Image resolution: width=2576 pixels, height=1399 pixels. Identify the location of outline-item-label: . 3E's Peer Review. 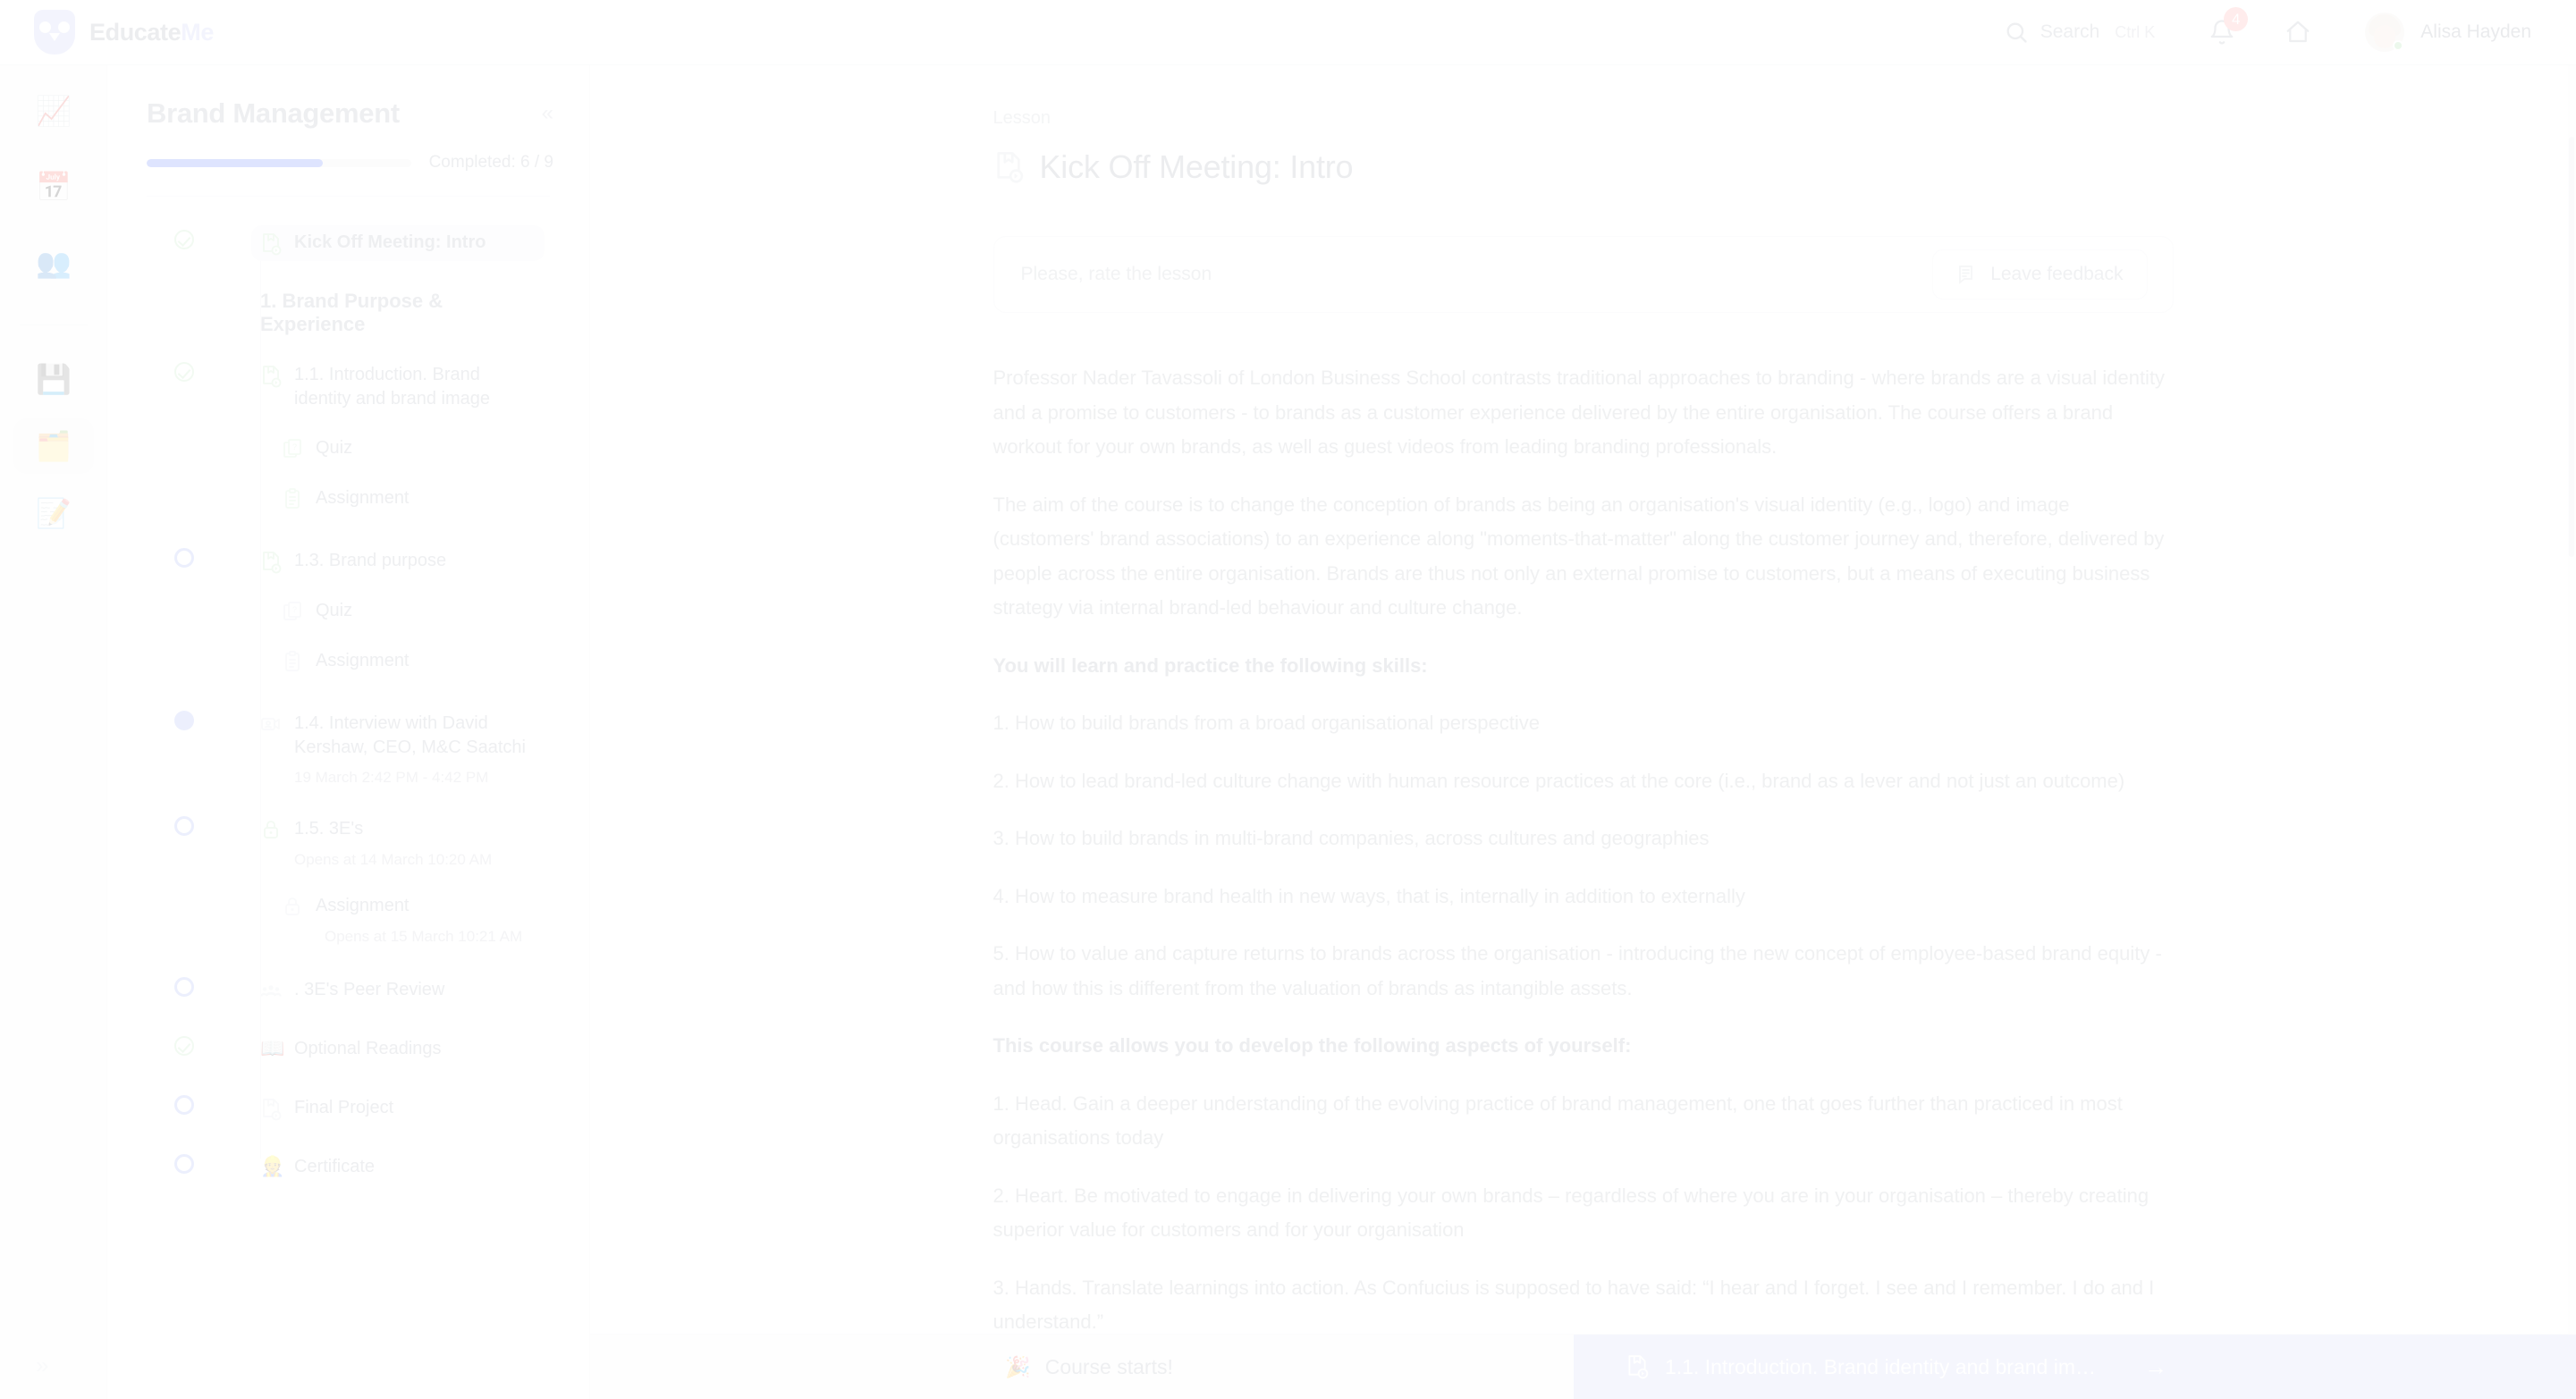
(369, 989).